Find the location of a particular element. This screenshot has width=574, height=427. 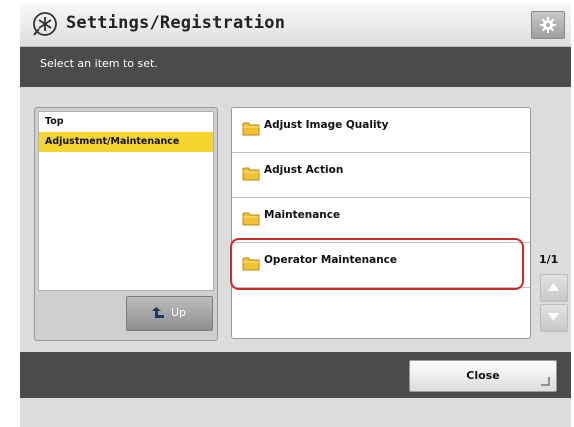

up-button-label: Up is located at coordinates (179, 312).